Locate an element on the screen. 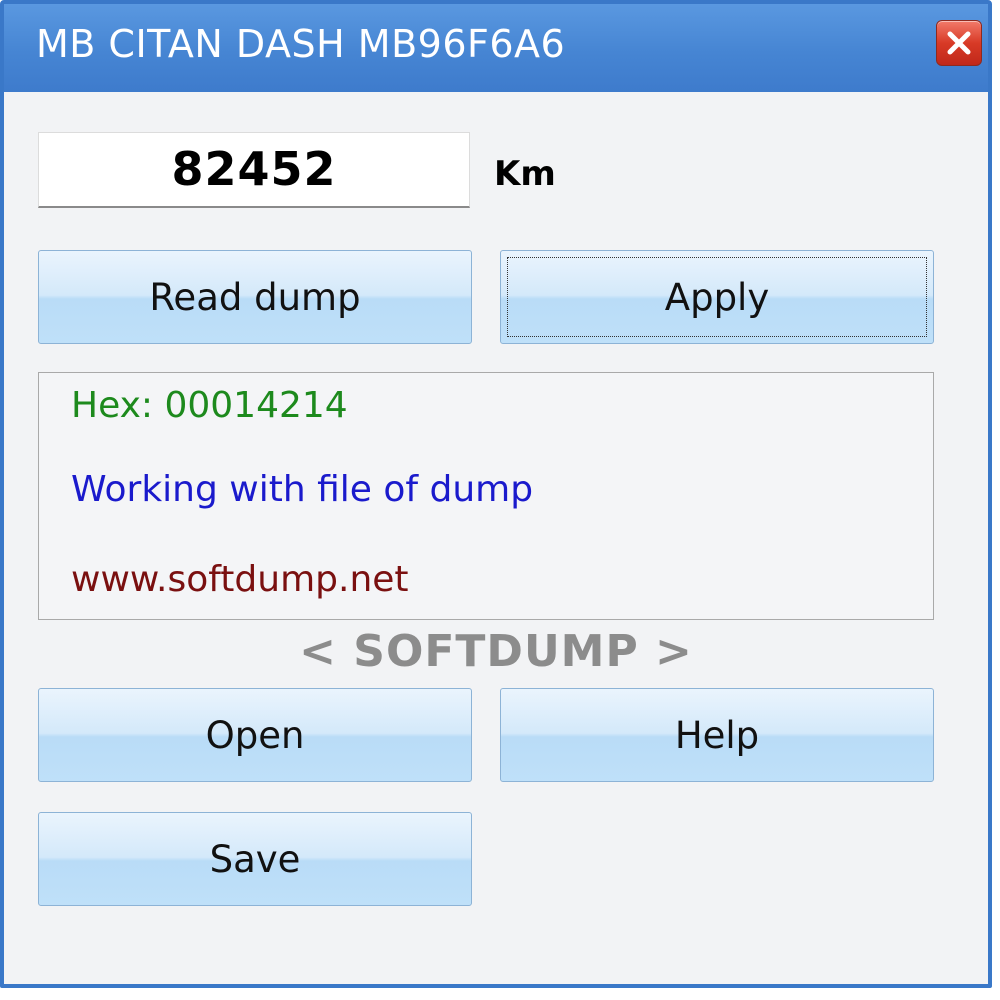 The width and height of the screenshot is (1000, 1000). save-button: Save is located at coordinates (255, 859).